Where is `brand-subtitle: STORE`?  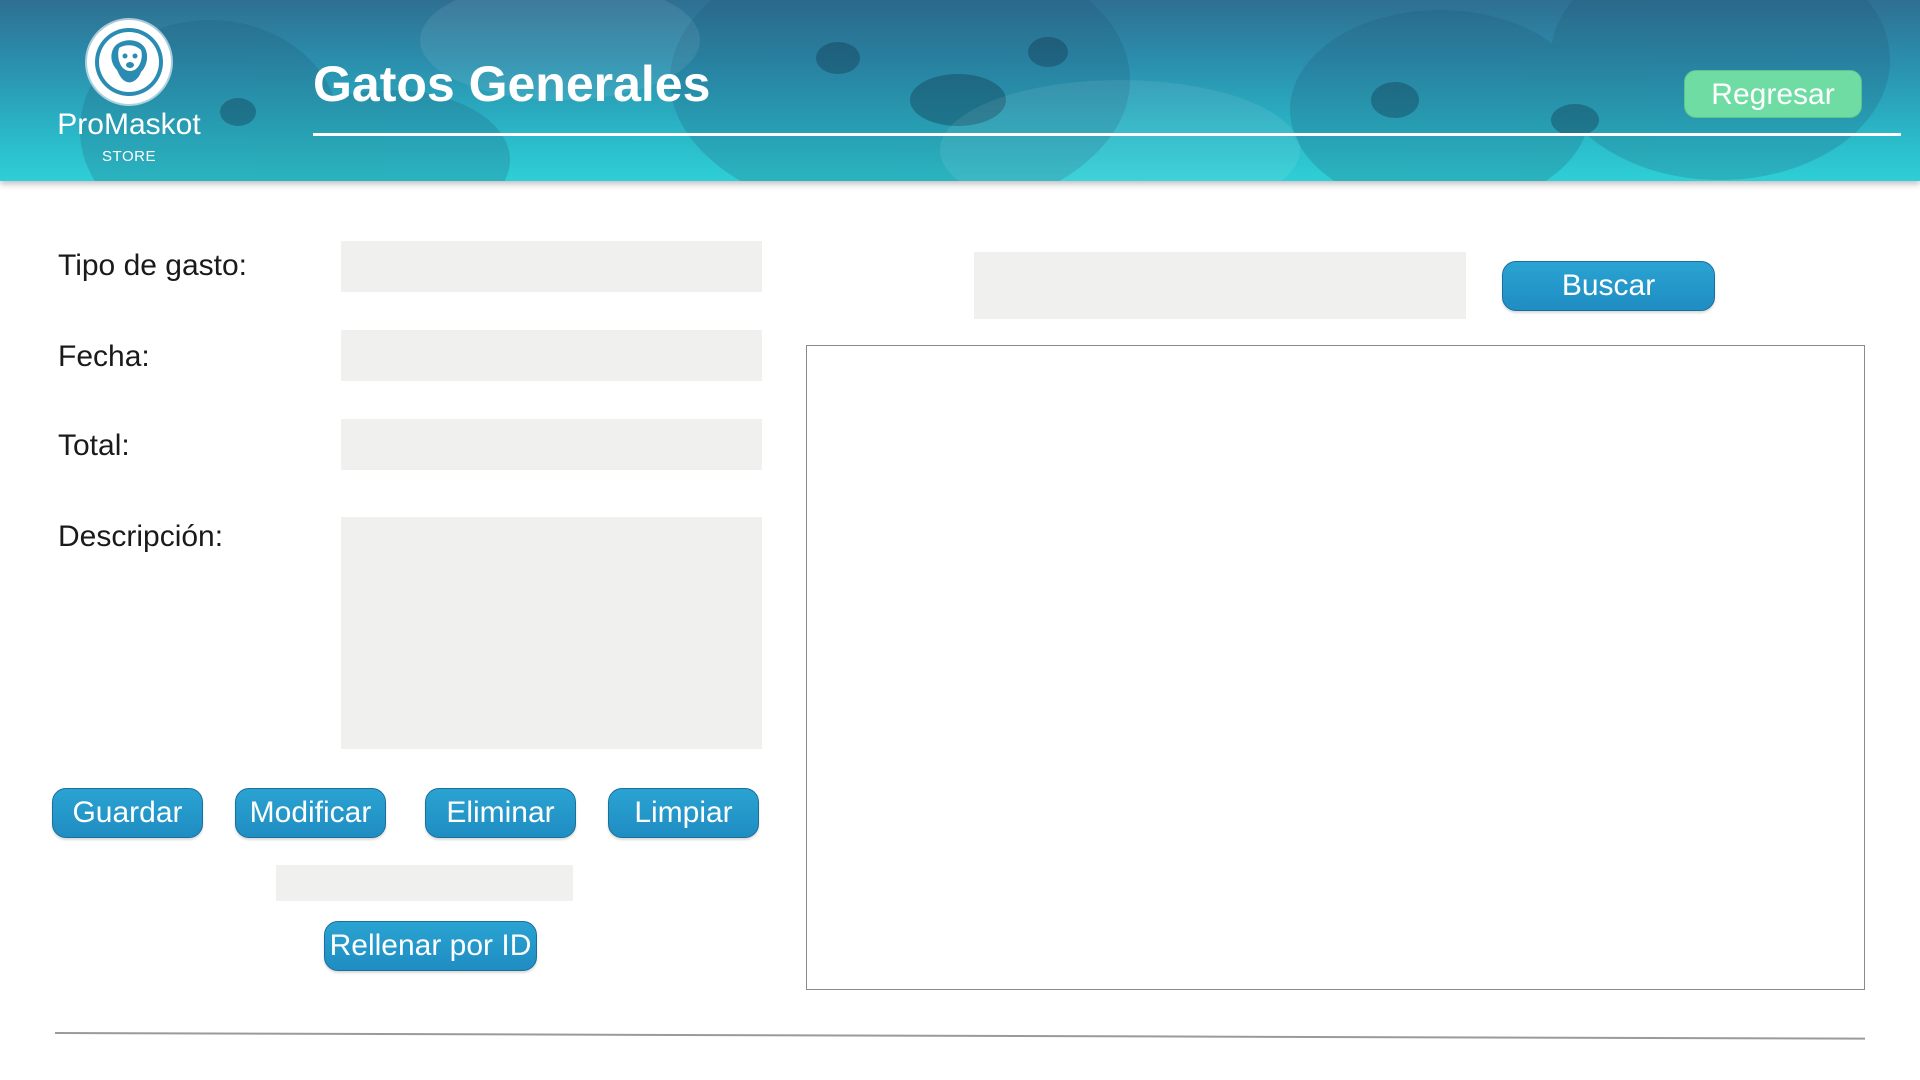
brand-subtitle: STORE is located at coordinates (129, 156).